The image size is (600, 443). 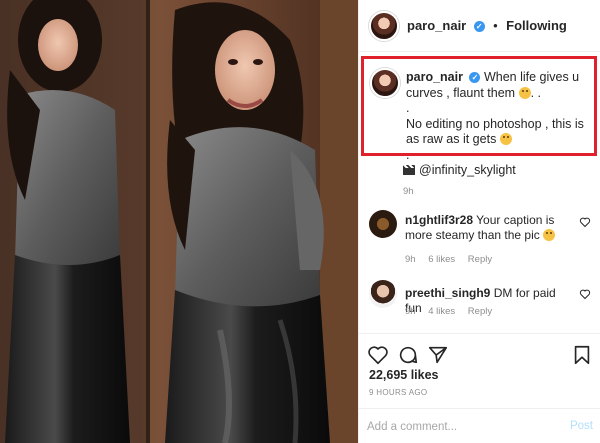 What do you see at coordinates (409, 170) in the screenshot?
I see `clapperboard-icon` at bounding box center [409, 170].